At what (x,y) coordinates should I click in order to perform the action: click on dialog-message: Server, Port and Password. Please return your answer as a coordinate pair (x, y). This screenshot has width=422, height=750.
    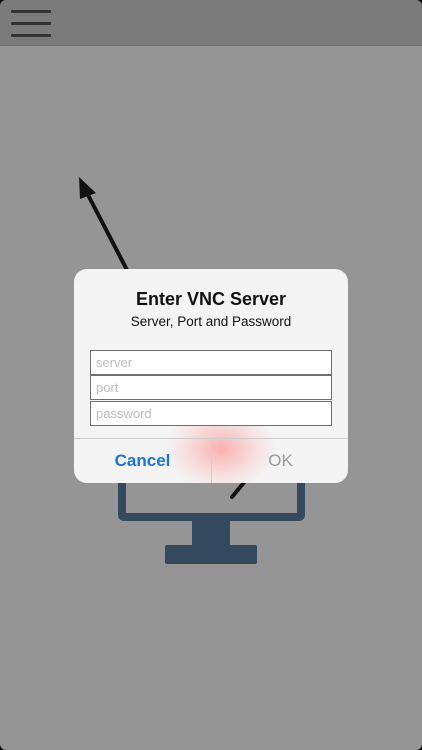
    Looking at the image, I should click on (211, 321).